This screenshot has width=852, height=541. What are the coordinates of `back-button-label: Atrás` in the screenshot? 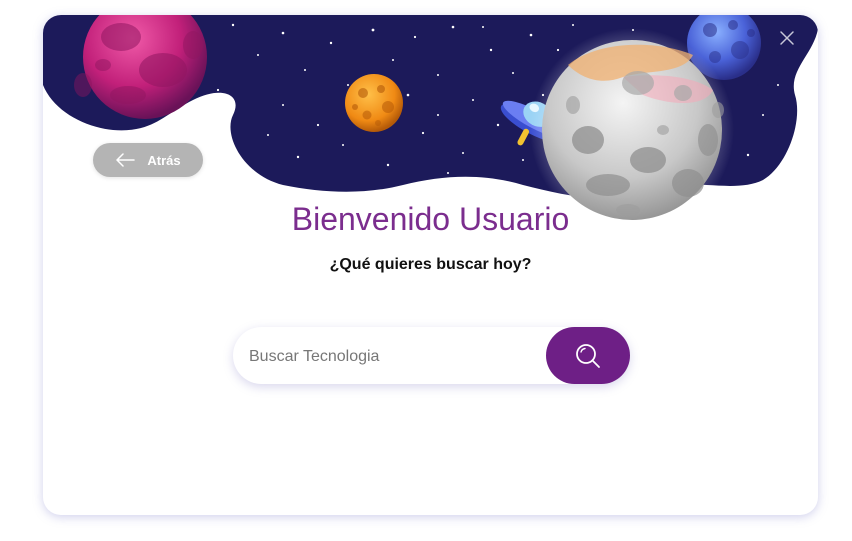 It's located at (164, 160).